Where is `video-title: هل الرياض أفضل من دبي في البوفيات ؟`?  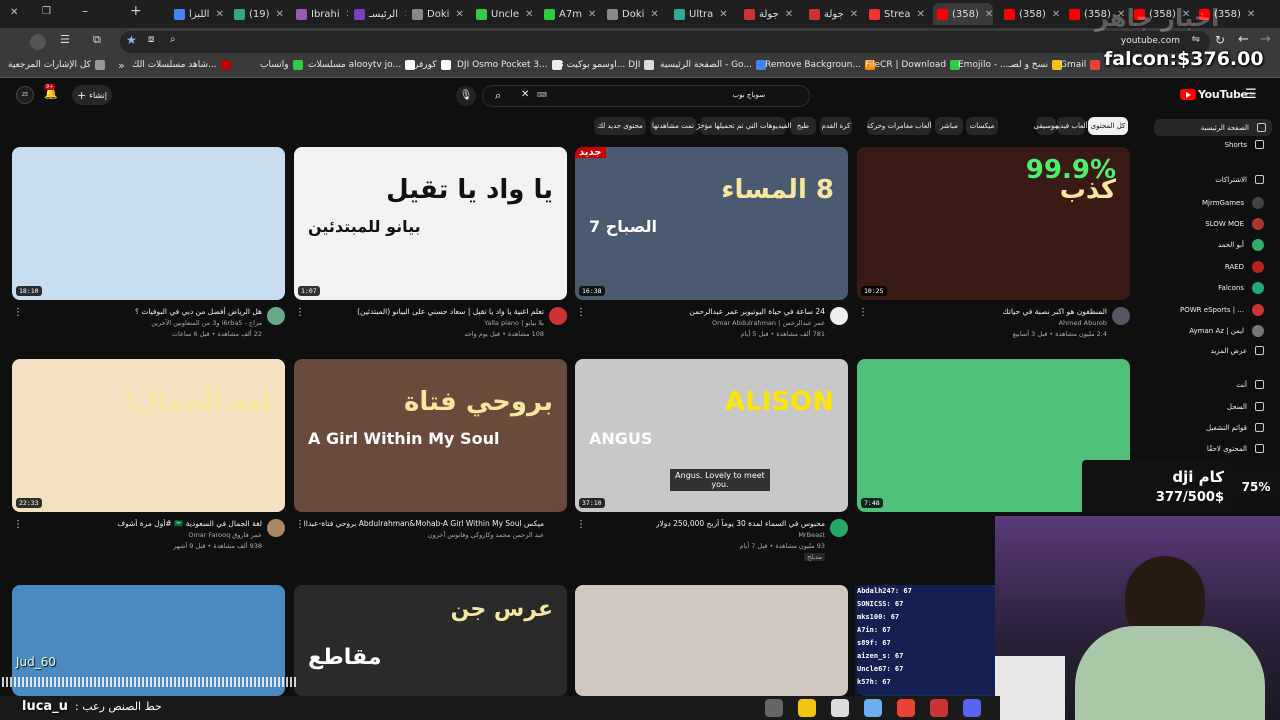
video-title: هل الرياض أفضل من دبي في البوفيات ؟ is located at coordinates (198, 311).